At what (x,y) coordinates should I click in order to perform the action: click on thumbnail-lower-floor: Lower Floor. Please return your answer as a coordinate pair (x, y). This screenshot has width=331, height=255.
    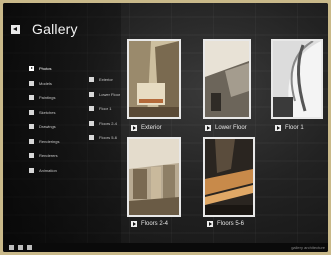
    Looking at the image, I should click on (231, 89).